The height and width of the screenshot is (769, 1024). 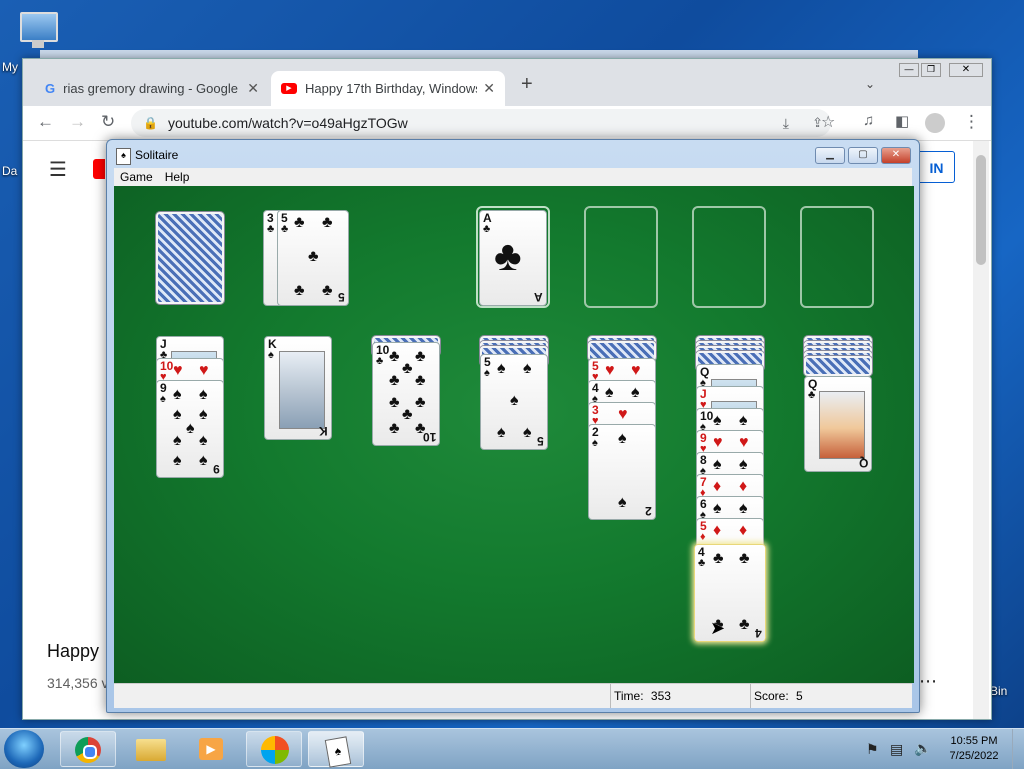 I want to click on tableau-6-selected-card: 4 ♣ ♣ ♣ ♣ ♣ 4, so click(x=730, y=593).